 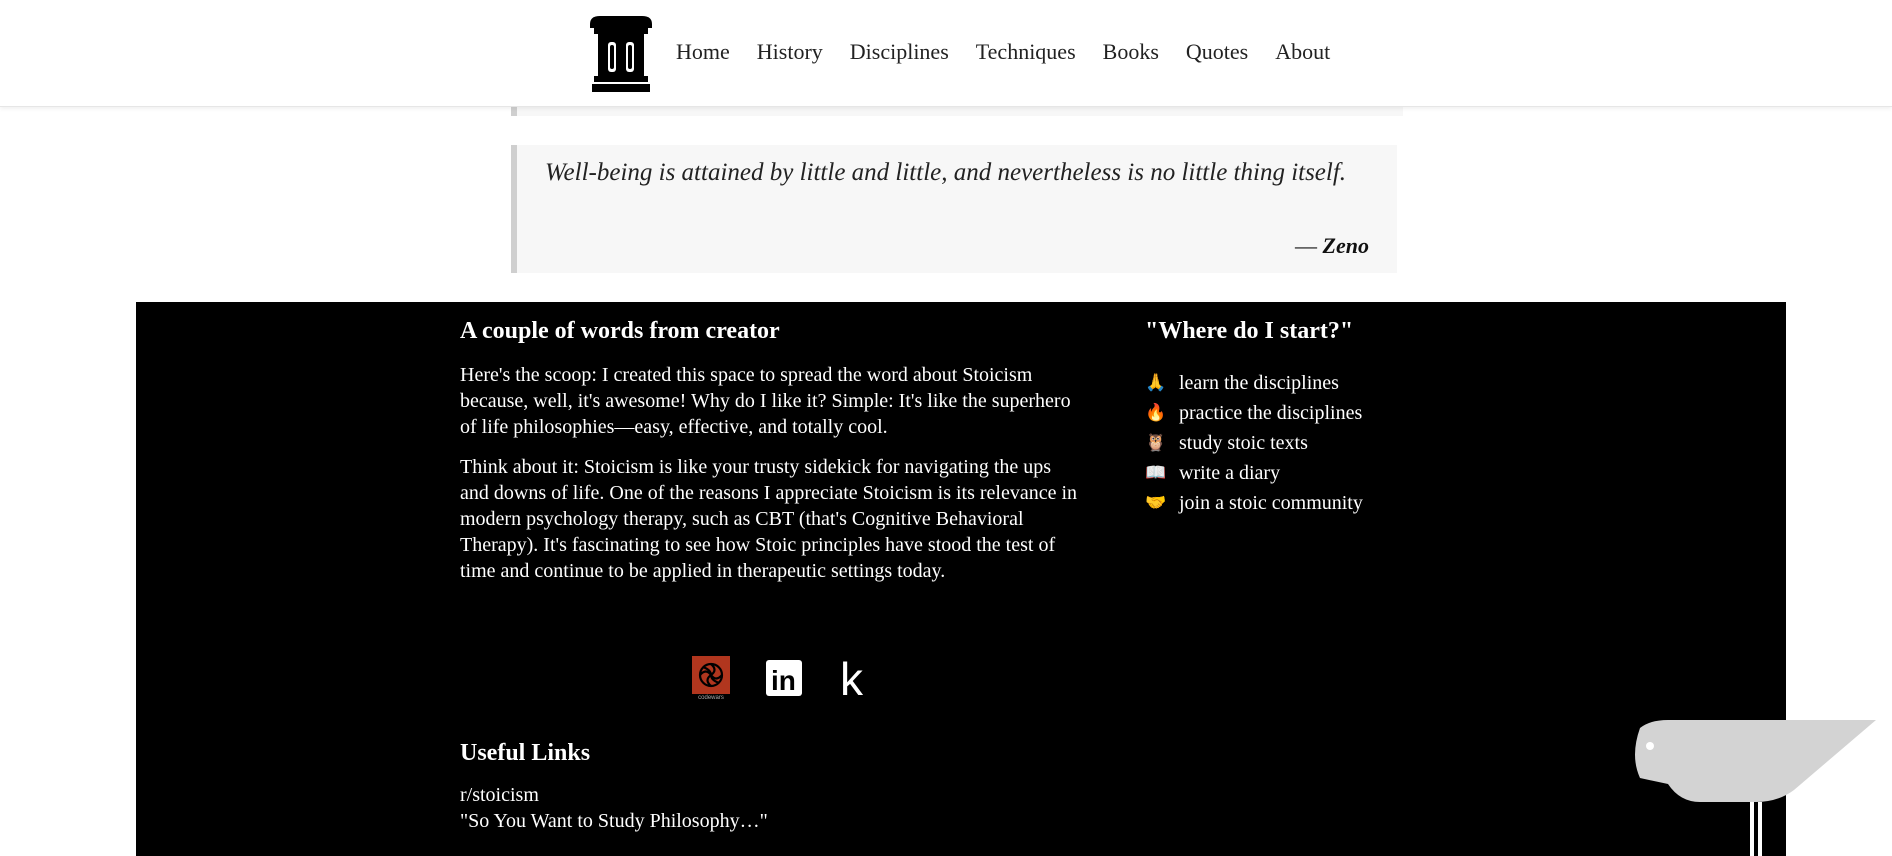 I want to click on codewars-caption: codewars, so click(x=711, y=697).